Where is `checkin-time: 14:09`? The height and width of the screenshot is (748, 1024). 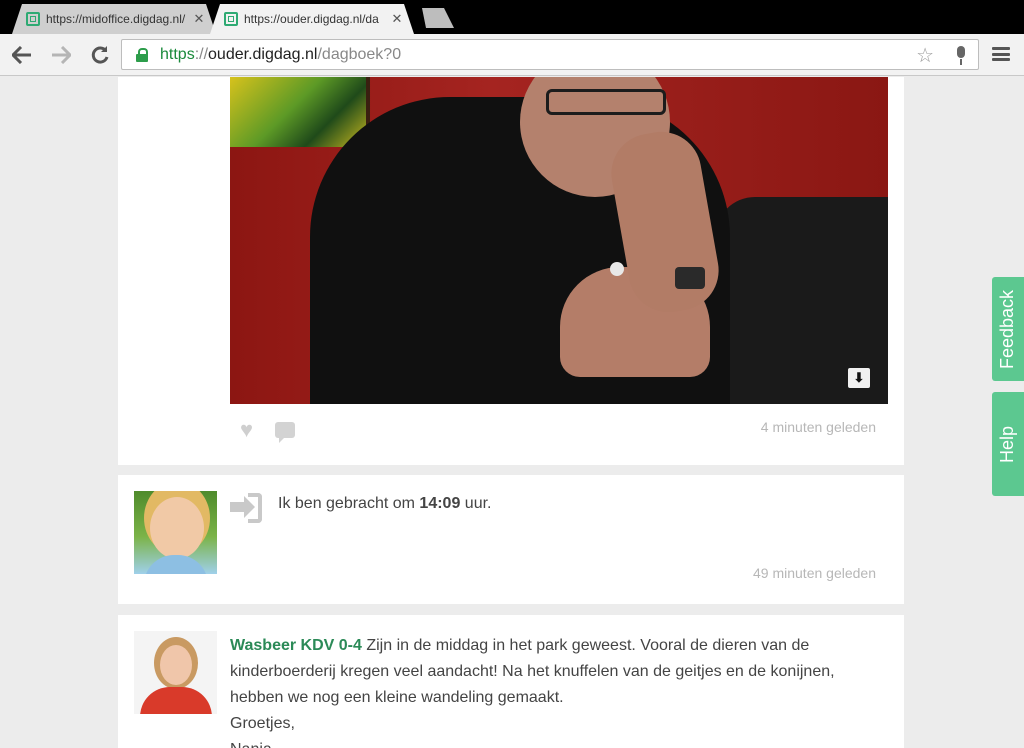 checkin-time: 14:09 is located at coordinates (440, 503).